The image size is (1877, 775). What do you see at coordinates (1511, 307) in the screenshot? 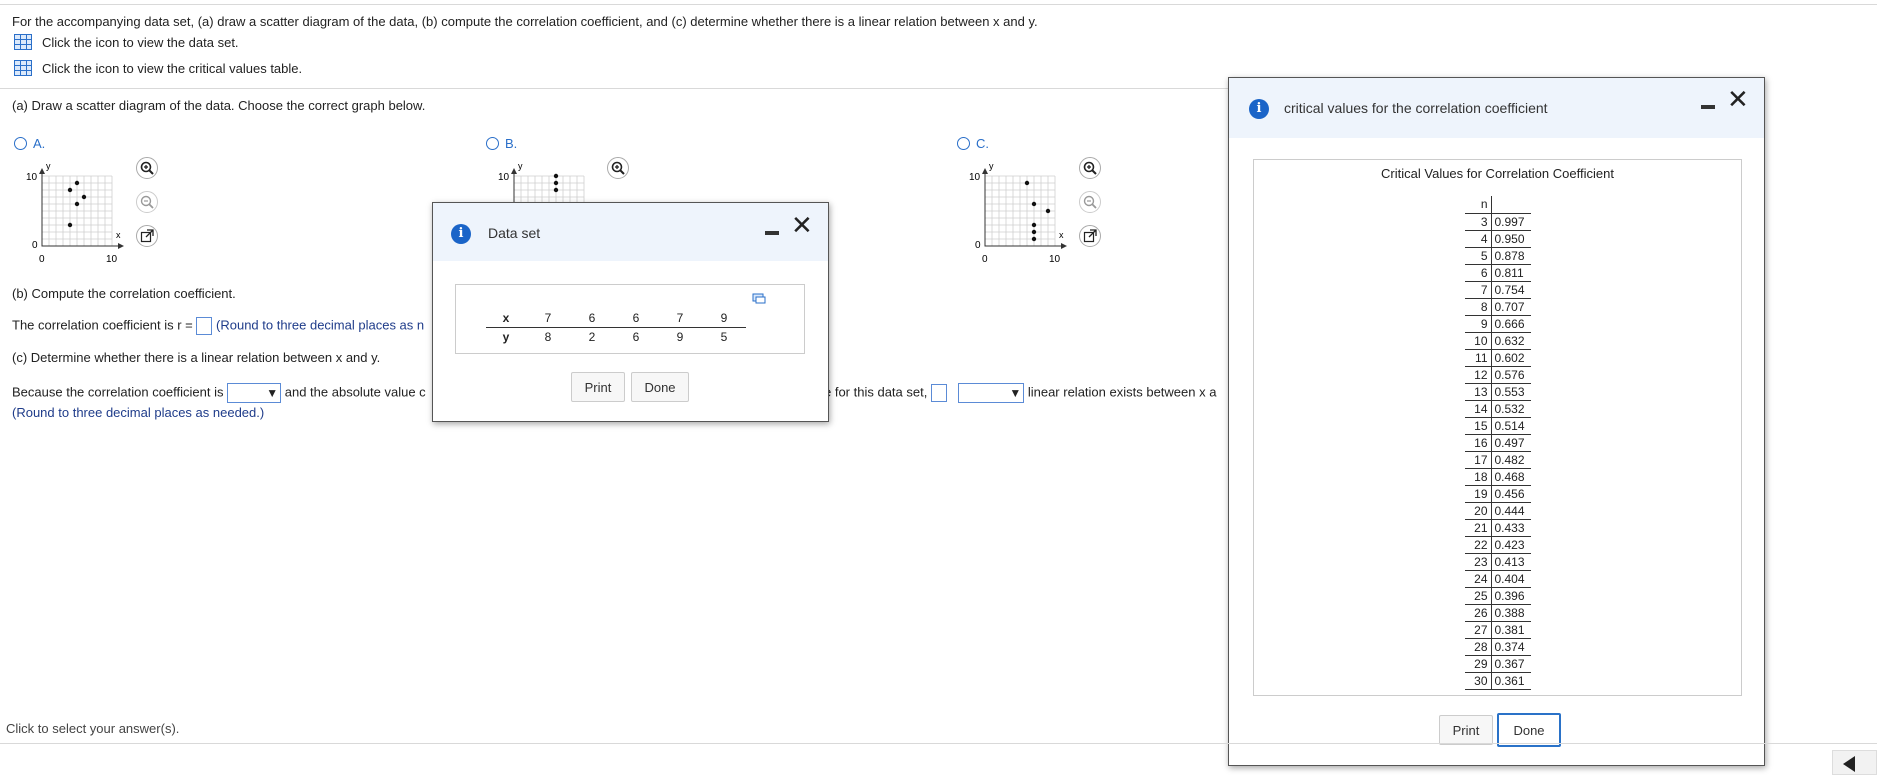
I see `critical-value-cell: 0.707` at bounding box center [1511, 307].